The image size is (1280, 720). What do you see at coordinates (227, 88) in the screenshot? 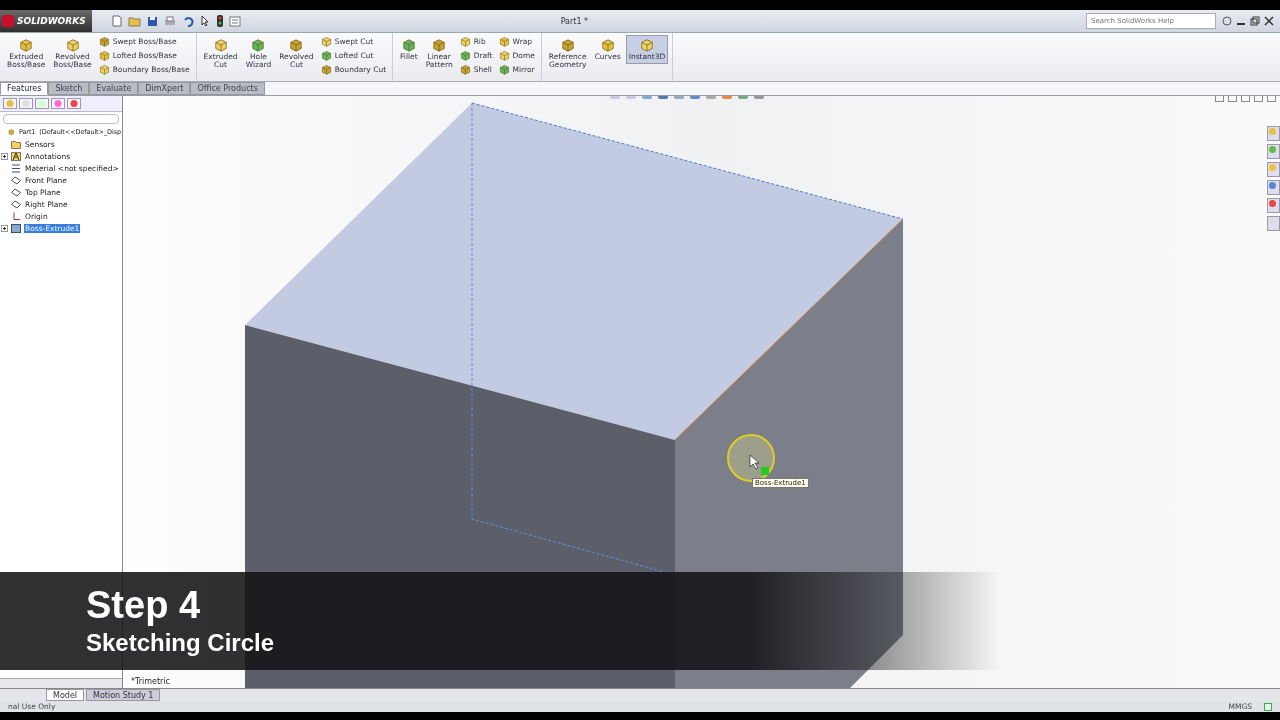
I see `command-tab: Office Products` at bounding box center [227, 88].